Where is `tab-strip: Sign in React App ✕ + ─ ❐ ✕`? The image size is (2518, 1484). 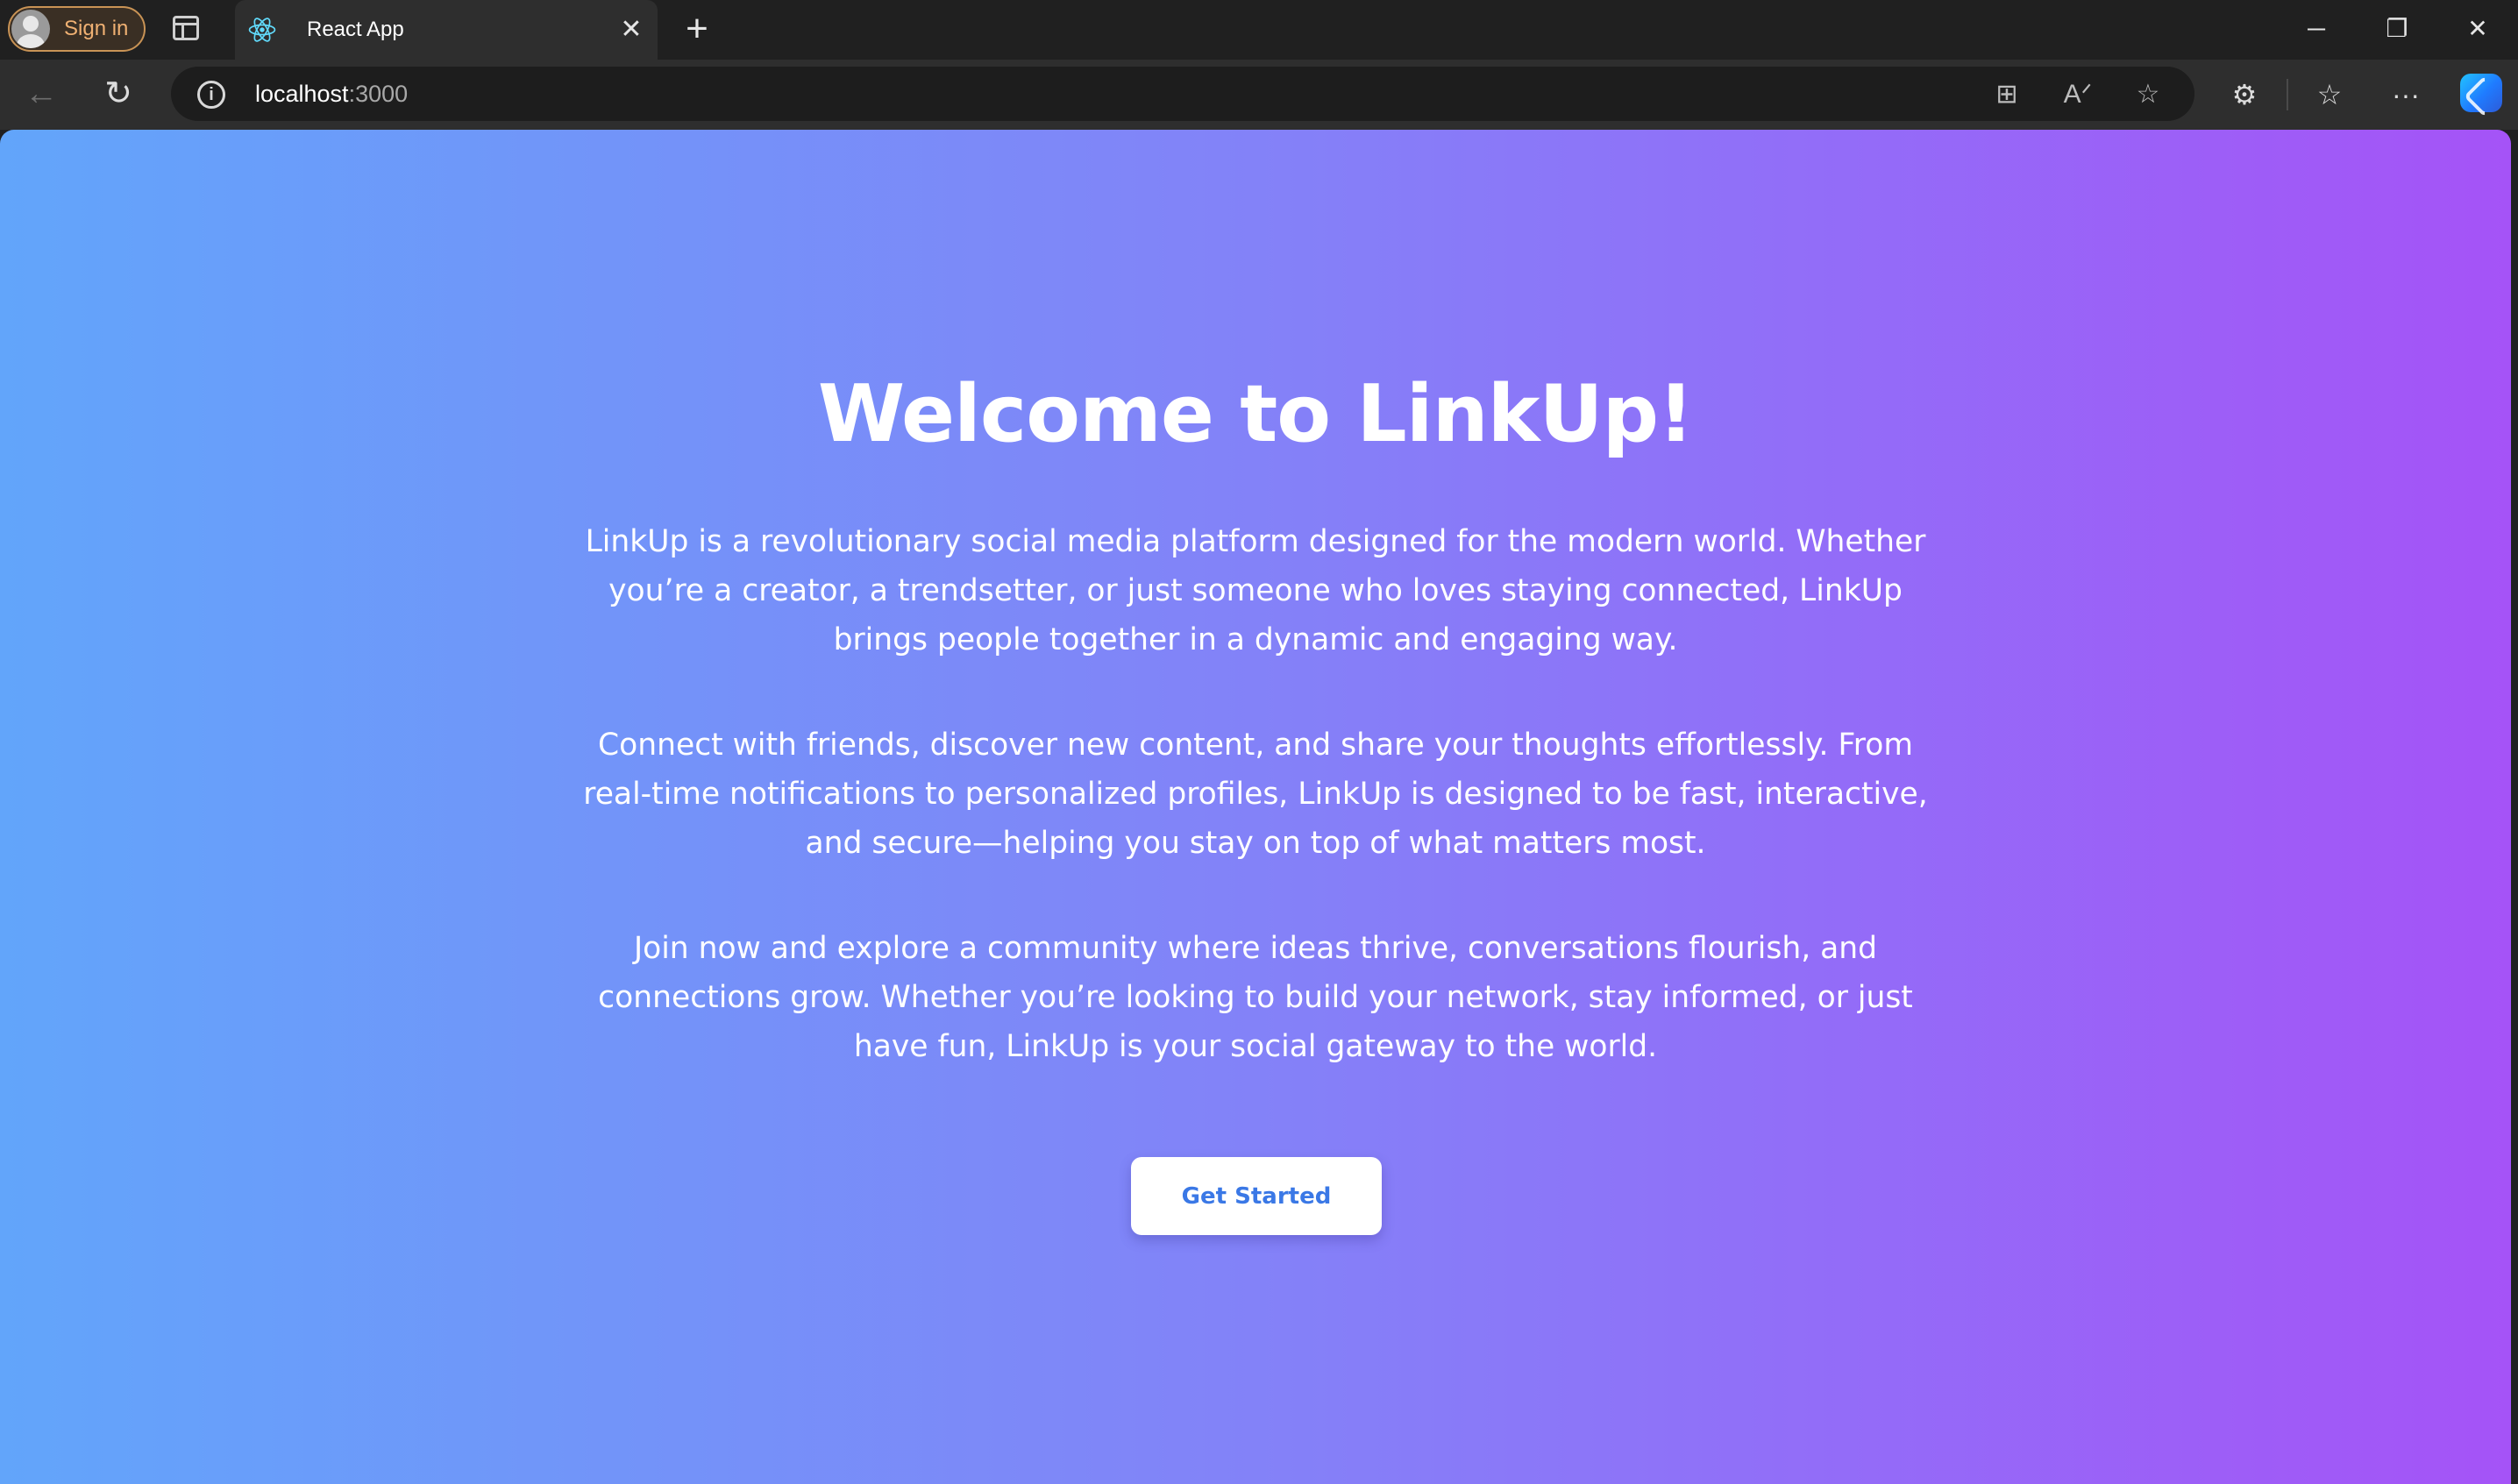
tab-strip: Sign in React App ✕ + ─ ❐ ✕ is located at coordinates (1259, 30).